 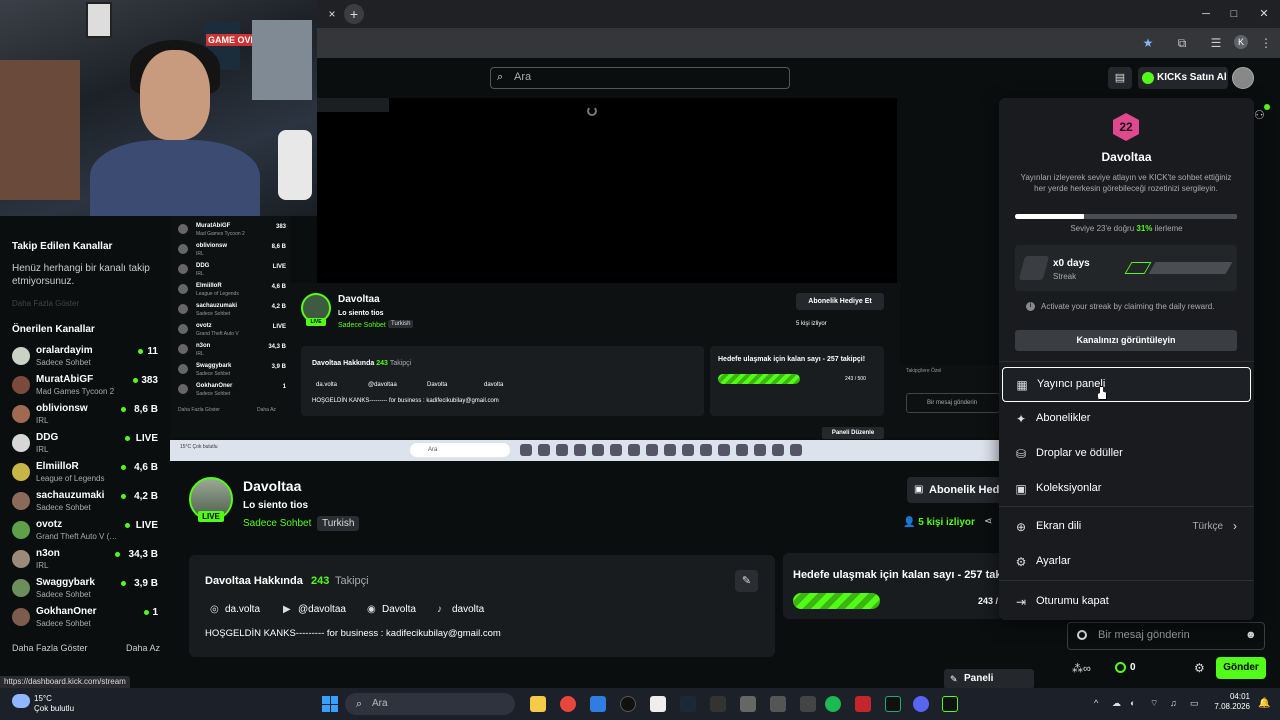 What do you see at coordinates (338, 523) in the screenshot?
I see `language-tag: Turkish` at bounding box center [338, 523].